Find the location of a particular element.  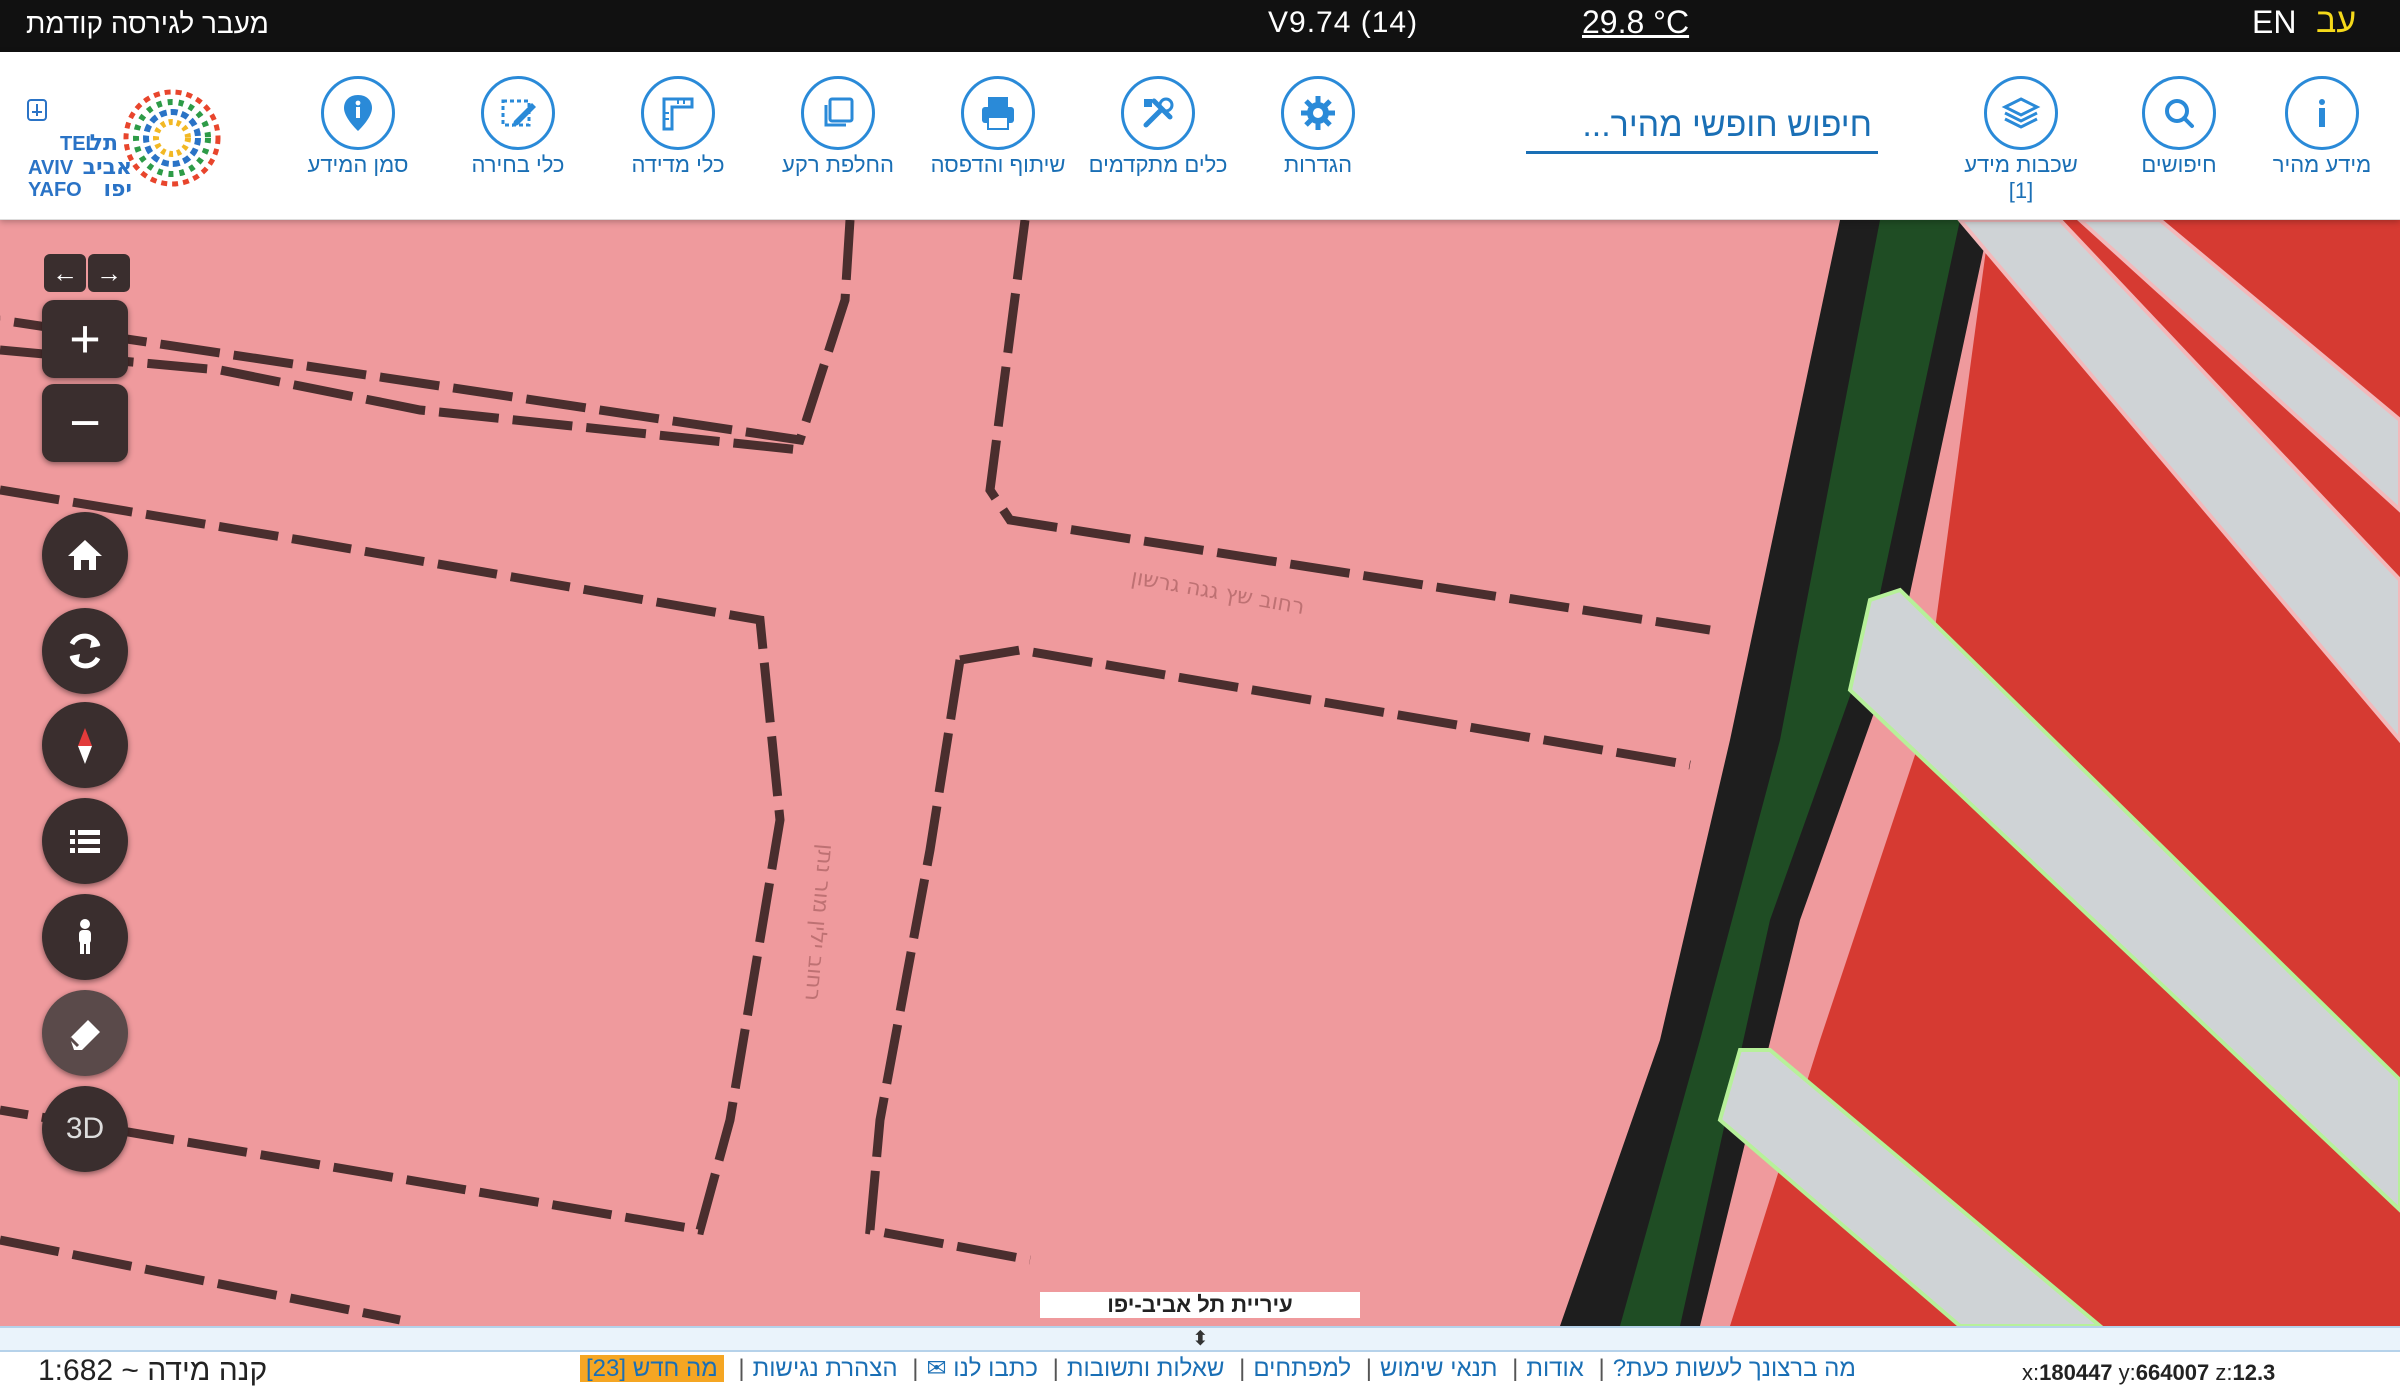

list-icon is located at coordinates (85, 841).